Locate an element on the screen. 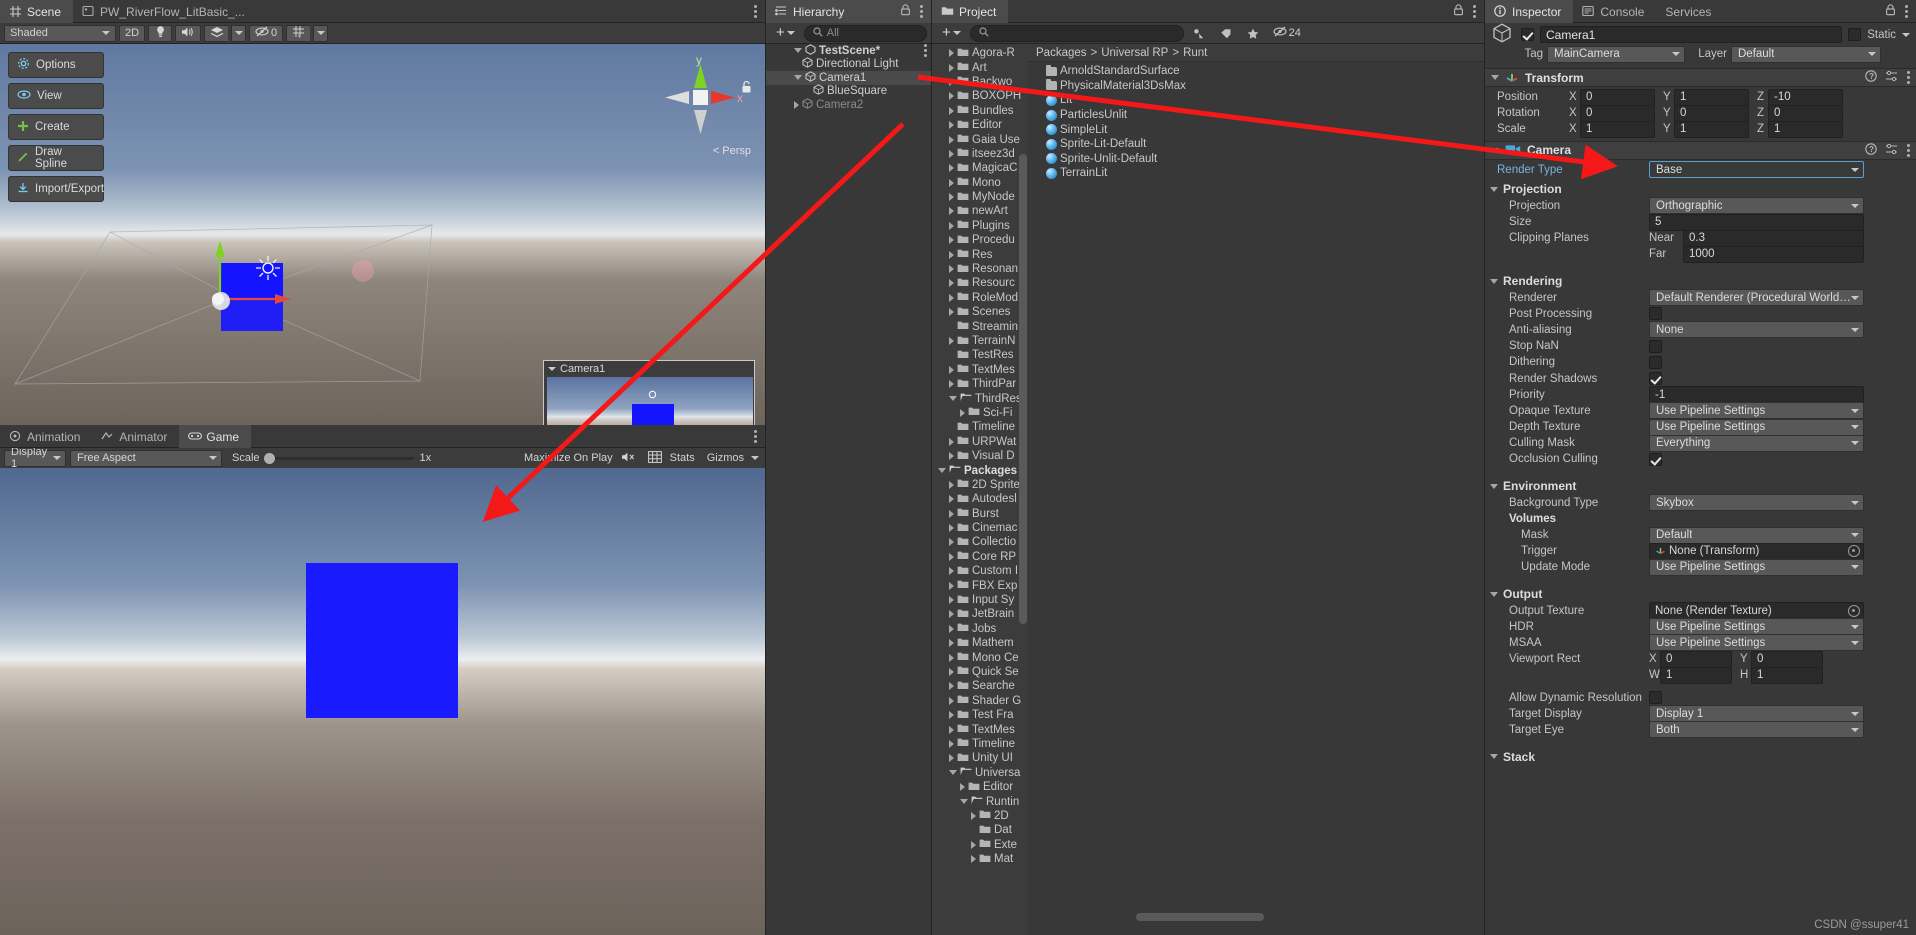 The width and height of the screenshot is (1916, 935). rendering-section-header: Rendering is located at coordinates (1700, 281).